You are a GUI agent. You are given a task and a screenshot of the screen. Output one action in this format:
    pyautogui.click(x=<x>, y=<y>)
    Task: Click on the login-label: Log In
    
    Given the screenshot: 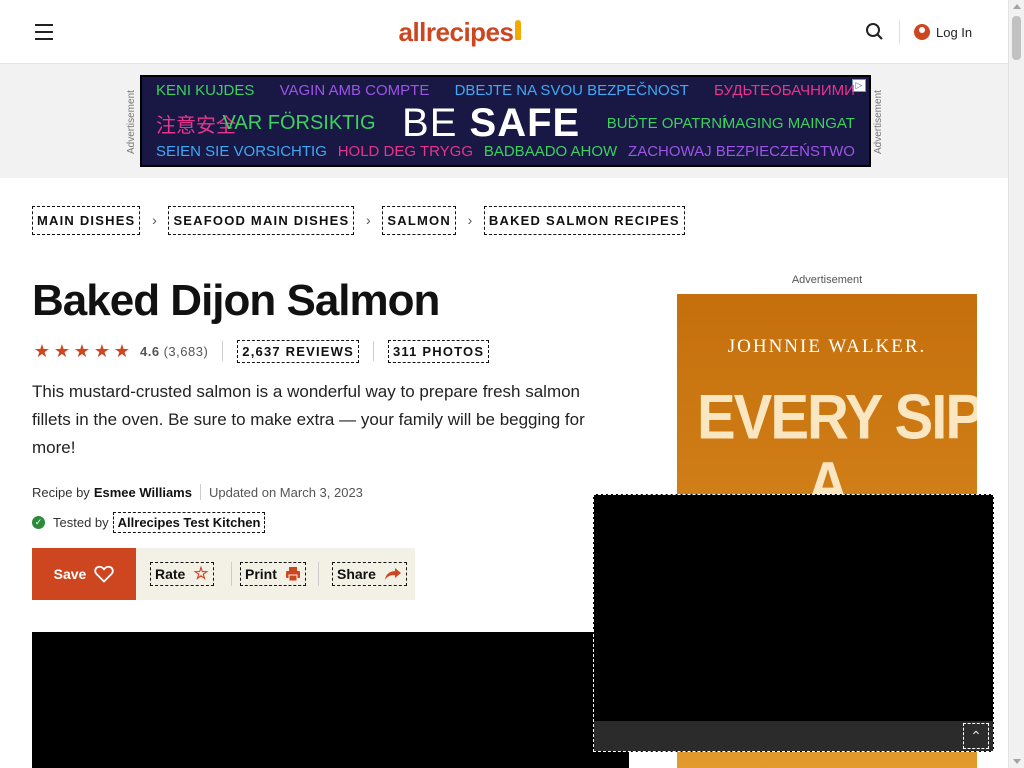 What is the action you would take?
    pyautogui.click(x=954, y=32)
    